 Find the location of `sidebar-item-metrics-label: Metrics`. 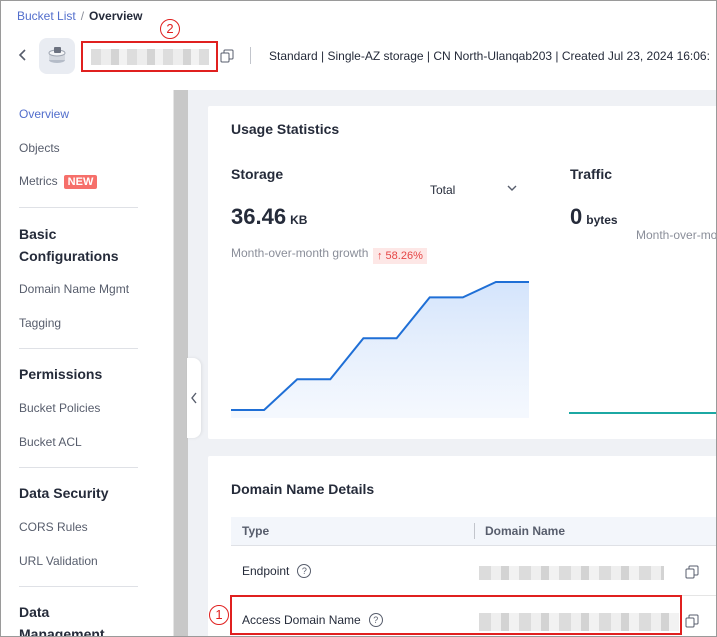

sidebar-item-metrics-label: Metrics is located at coordinates (38, 181).